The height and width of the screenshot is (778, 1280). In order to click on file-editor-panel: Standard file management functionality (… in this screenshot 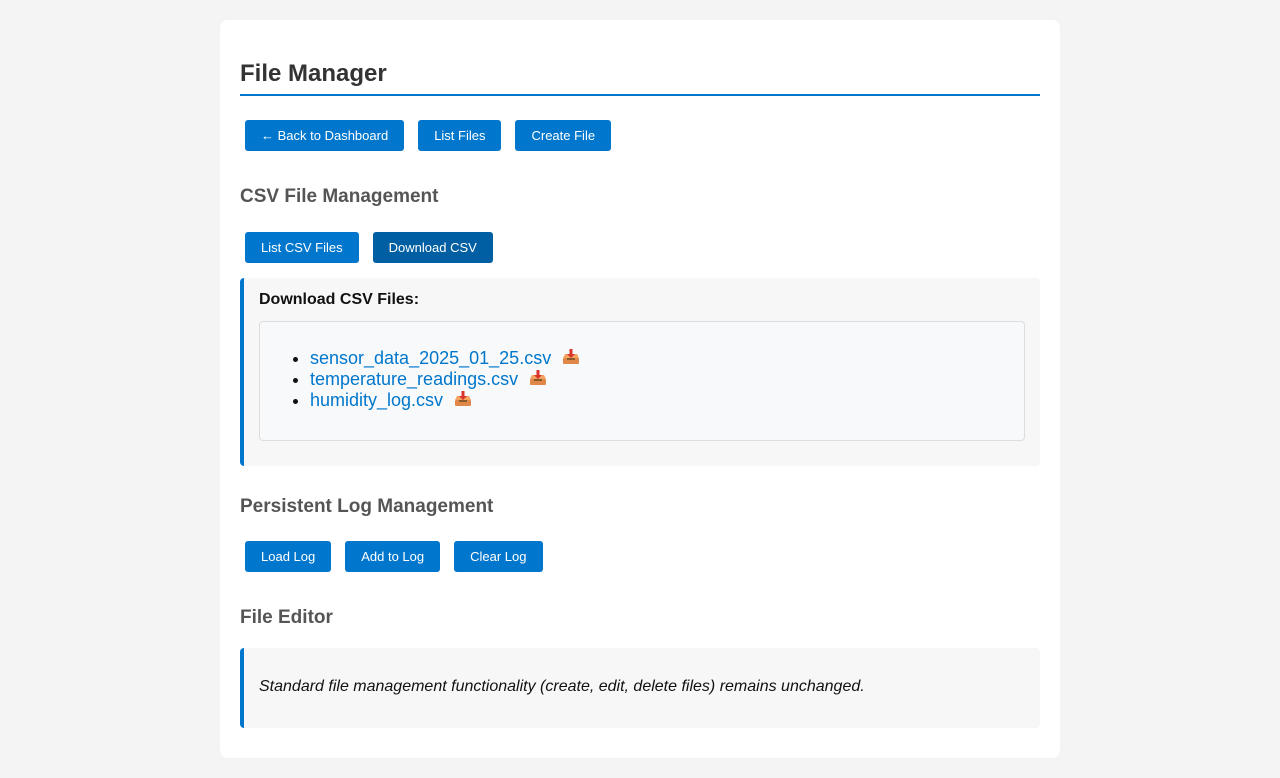, I will do `click(640, 688)`.